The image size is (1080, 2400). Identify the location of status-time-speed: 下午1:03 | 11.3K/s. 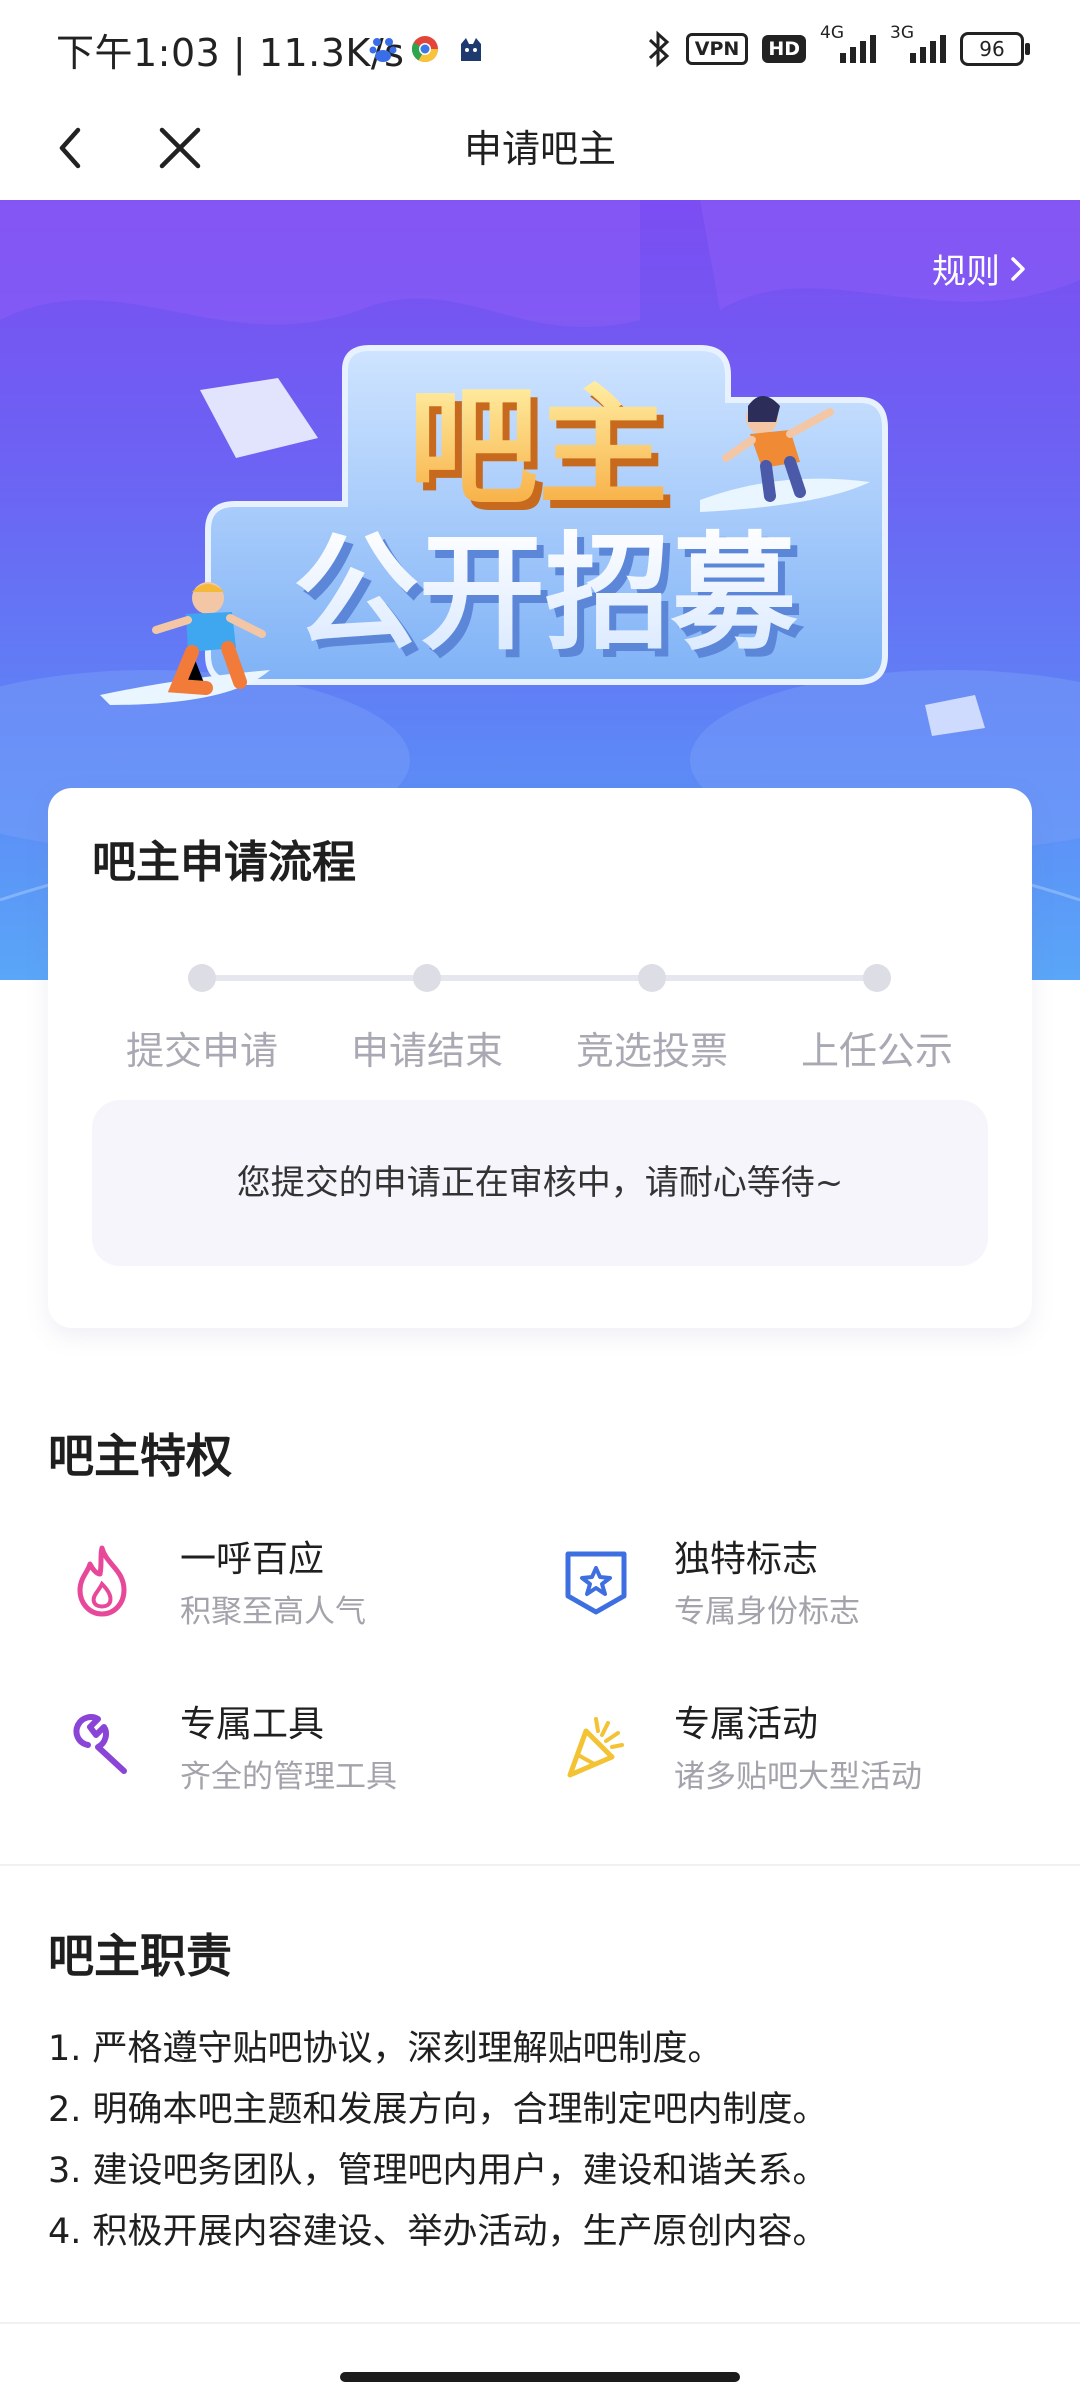
(230, 53).